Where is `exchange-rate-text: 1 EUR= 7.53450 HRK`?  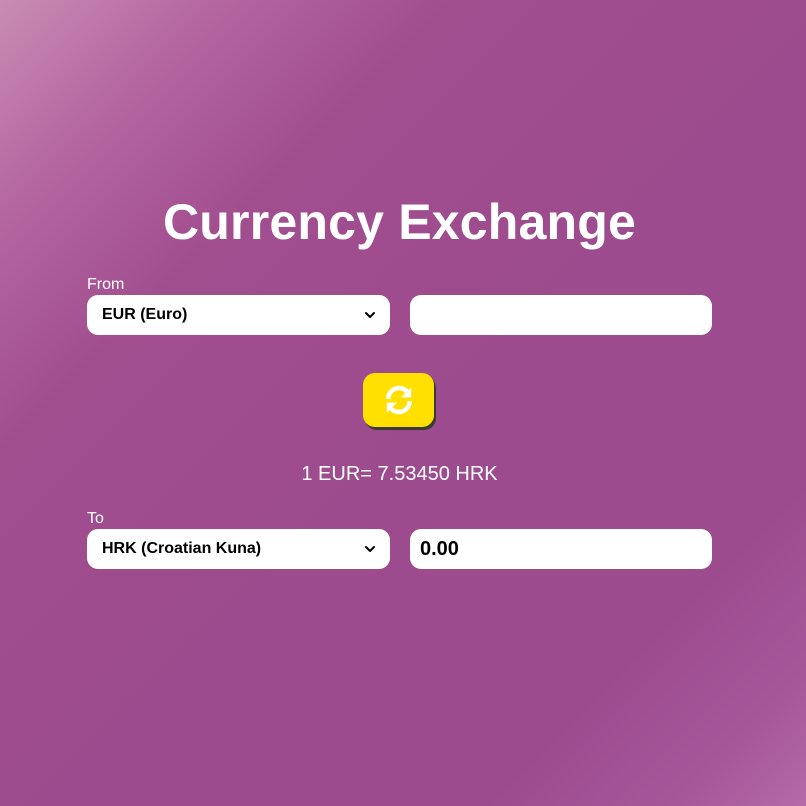 exchange-rate-text: 1 EUR= 7.53450 HRK is located at coordinates (399, 474).